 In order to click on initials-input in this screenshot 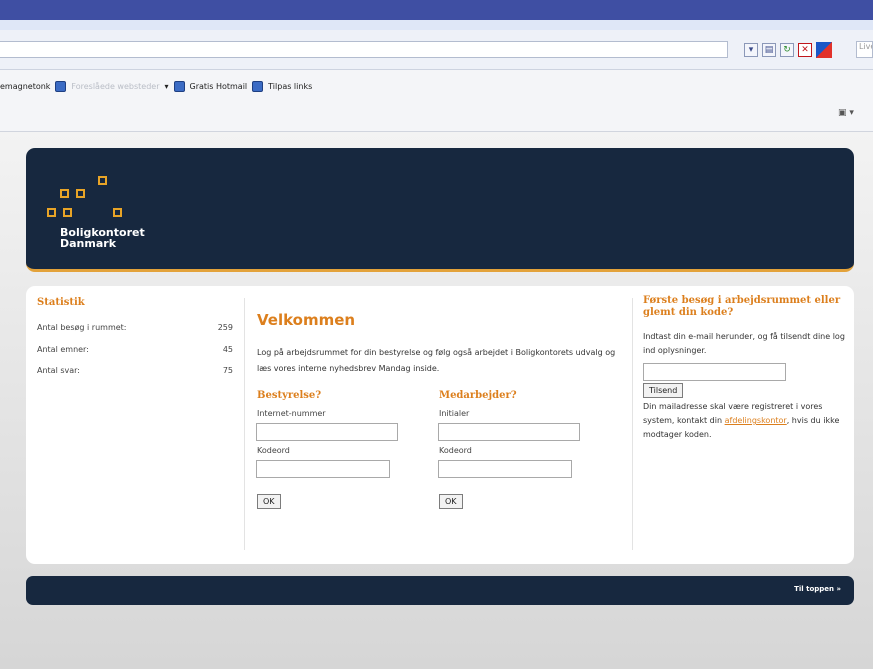, I will do `click(509, 432)`.